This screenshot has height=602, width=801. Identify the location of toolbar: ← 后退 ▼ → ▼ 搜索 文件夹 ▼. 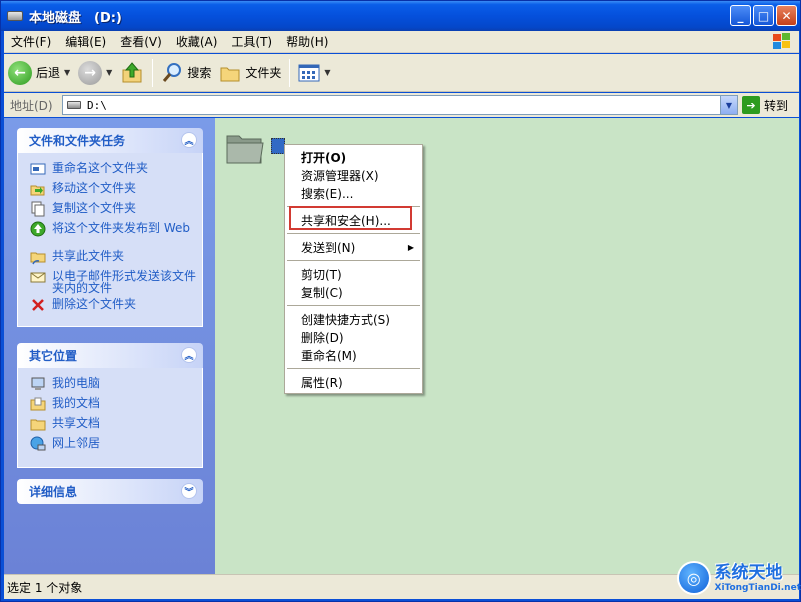
(401, 73).